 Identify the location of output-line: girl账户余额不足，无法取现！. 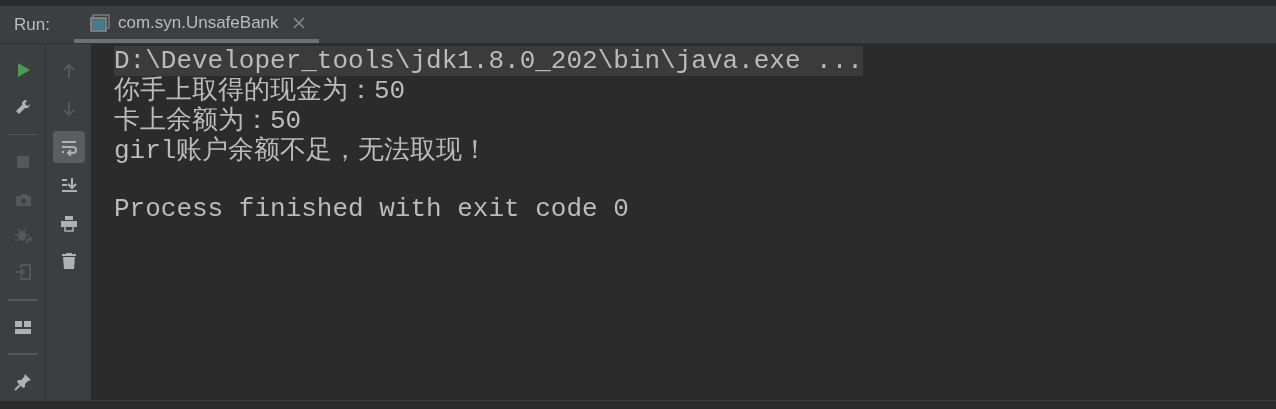
(301, 151).